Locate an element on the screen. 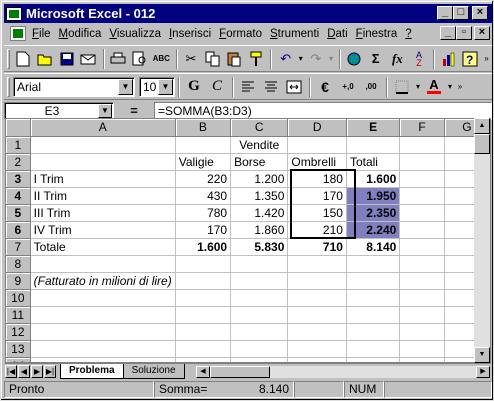  menu-inserisci: Inserisci is located at coordinates (190, 34).